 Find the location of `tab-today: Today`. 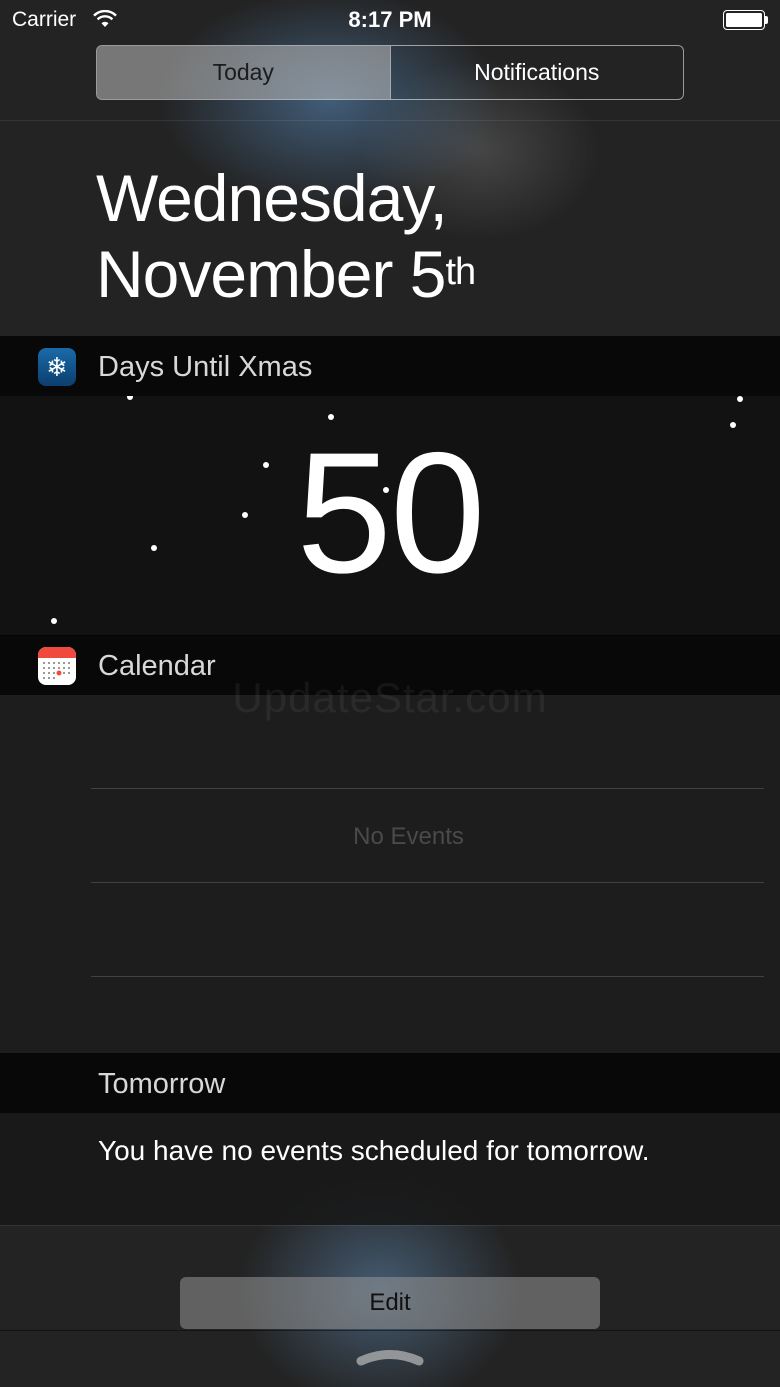

tab-today: Today is located at coordinates (243, 72).